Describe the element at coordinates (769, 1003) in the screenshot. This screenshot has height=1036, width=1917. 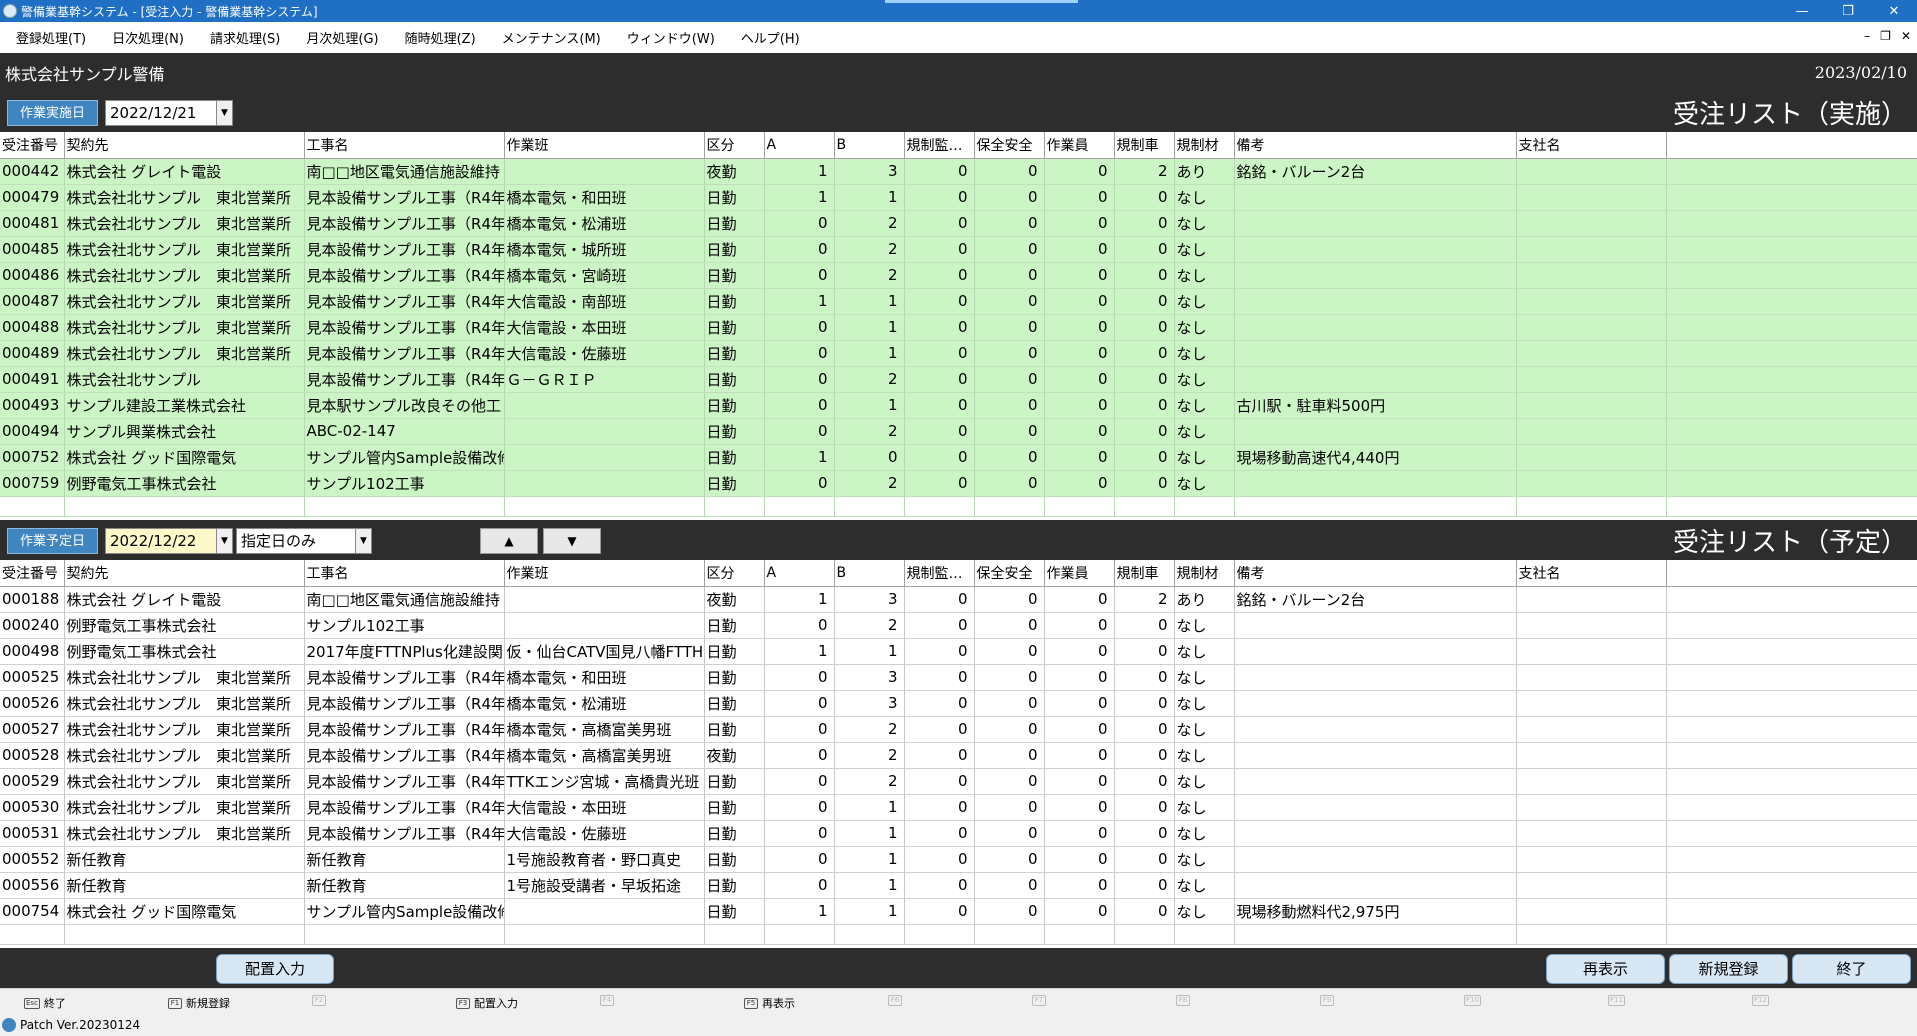
I see `fkey-f5: F5 再表示` at that location.